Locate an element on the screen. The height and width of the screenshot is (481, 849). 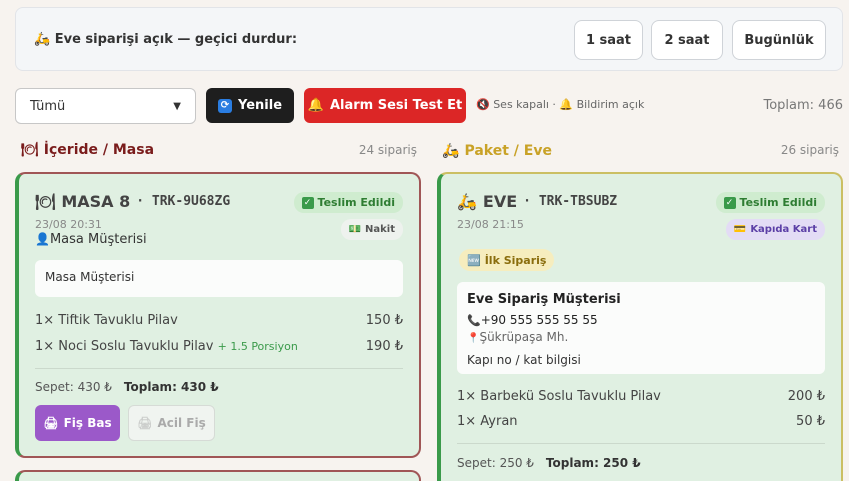
tracking-code: TRK-TBSUBZ is located at coordinates (578, 201).